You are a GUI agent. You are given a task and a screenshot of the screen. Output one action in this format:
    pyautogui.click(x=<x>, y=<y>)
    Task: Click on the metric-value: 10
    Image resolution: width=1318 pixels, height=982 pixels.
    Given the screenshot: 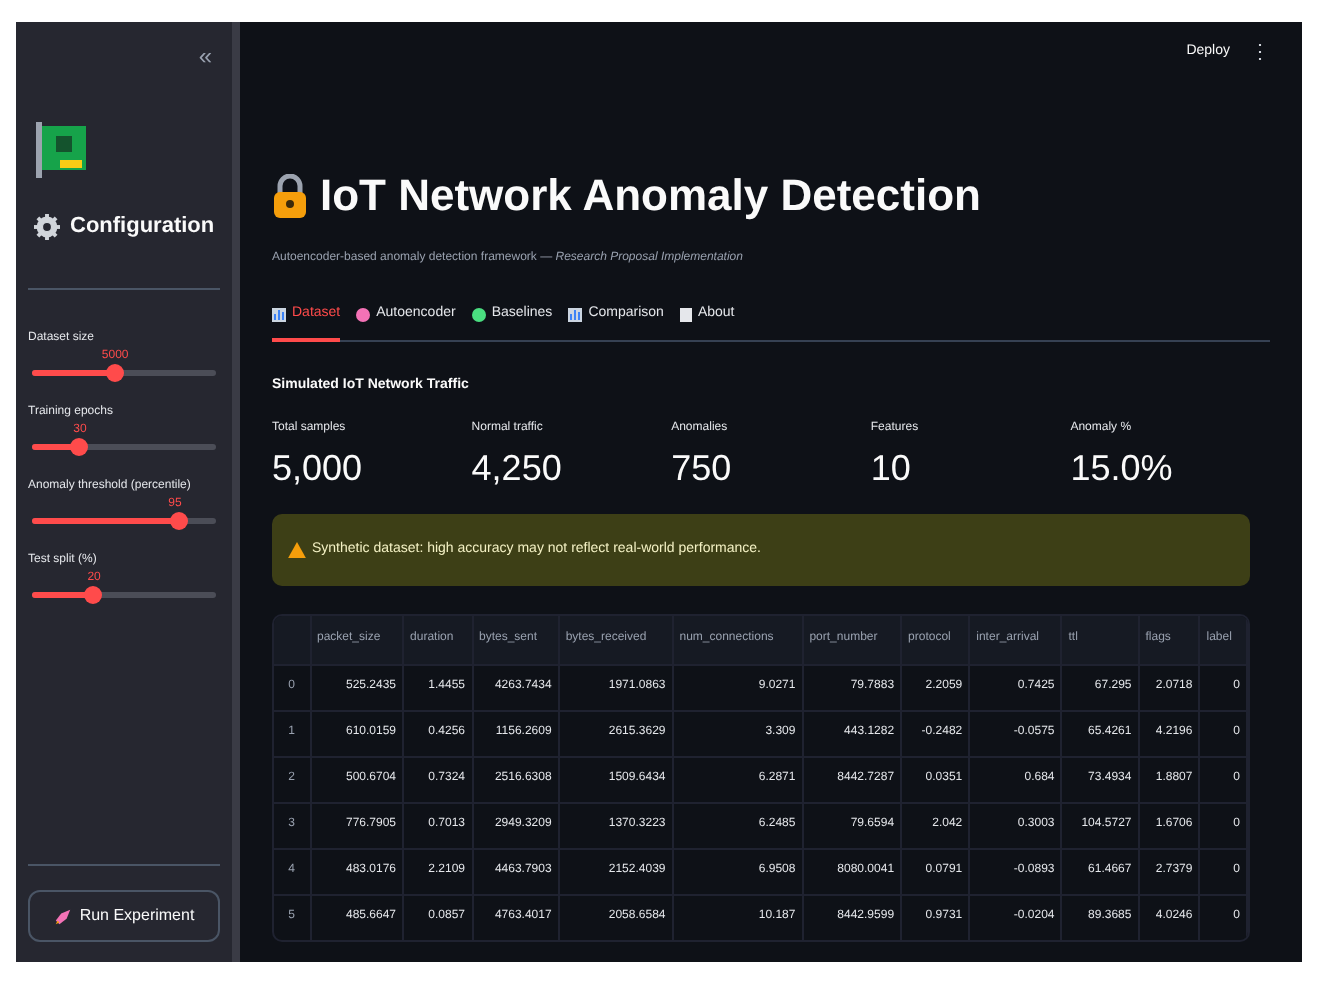 What is the action you would take?
    pyautogui.click(x=890, y=468)
    